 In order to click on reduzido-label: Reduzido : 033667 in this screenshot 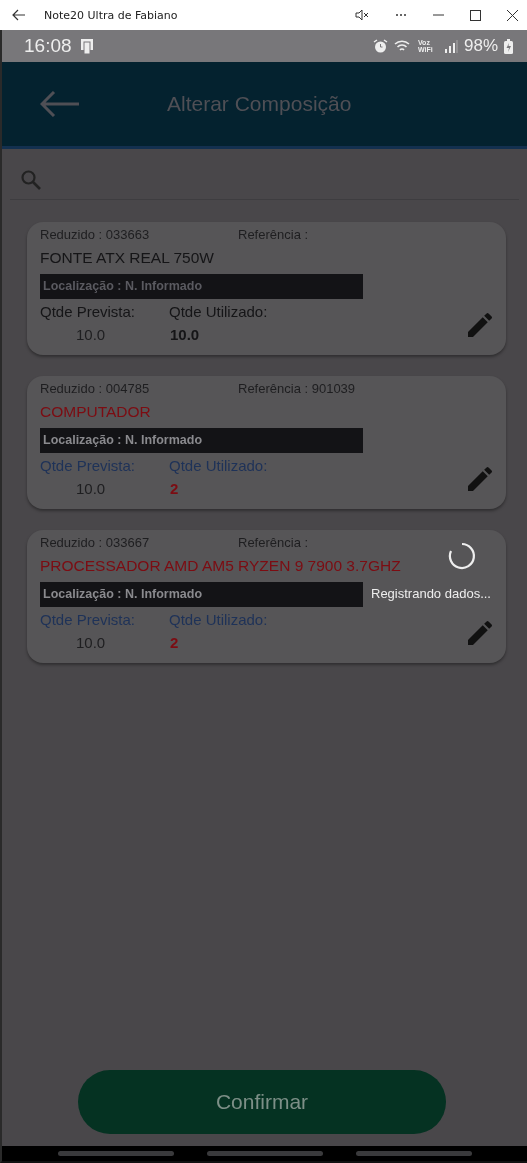, I will do `click(95, 542)`.